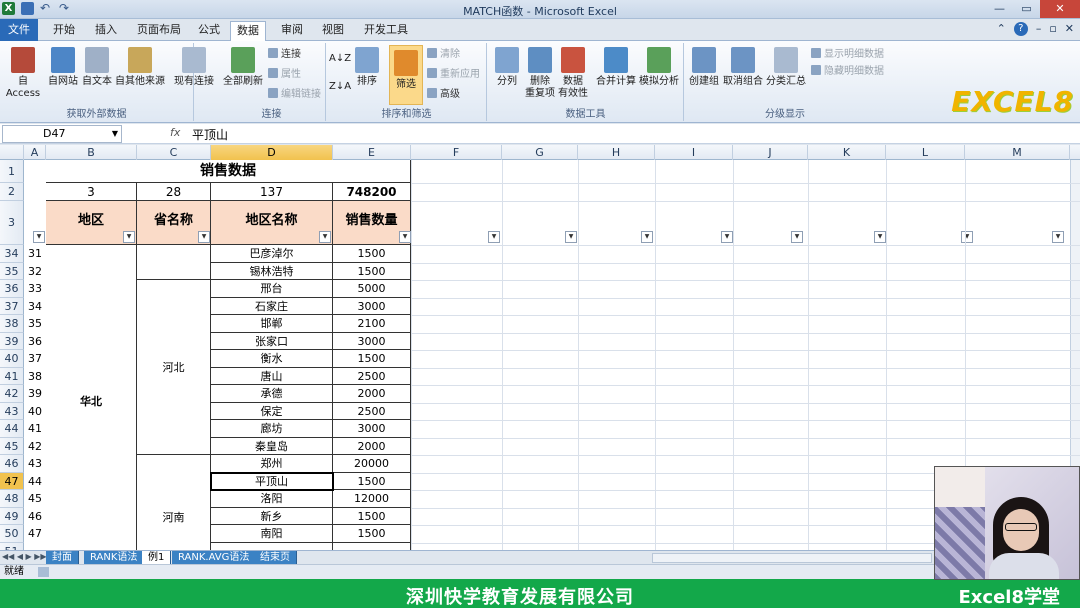  What do you see at coordinates (1017, 152) in the screenshot?
I see `column-header-m: M` at bounding box center [1017, 152].